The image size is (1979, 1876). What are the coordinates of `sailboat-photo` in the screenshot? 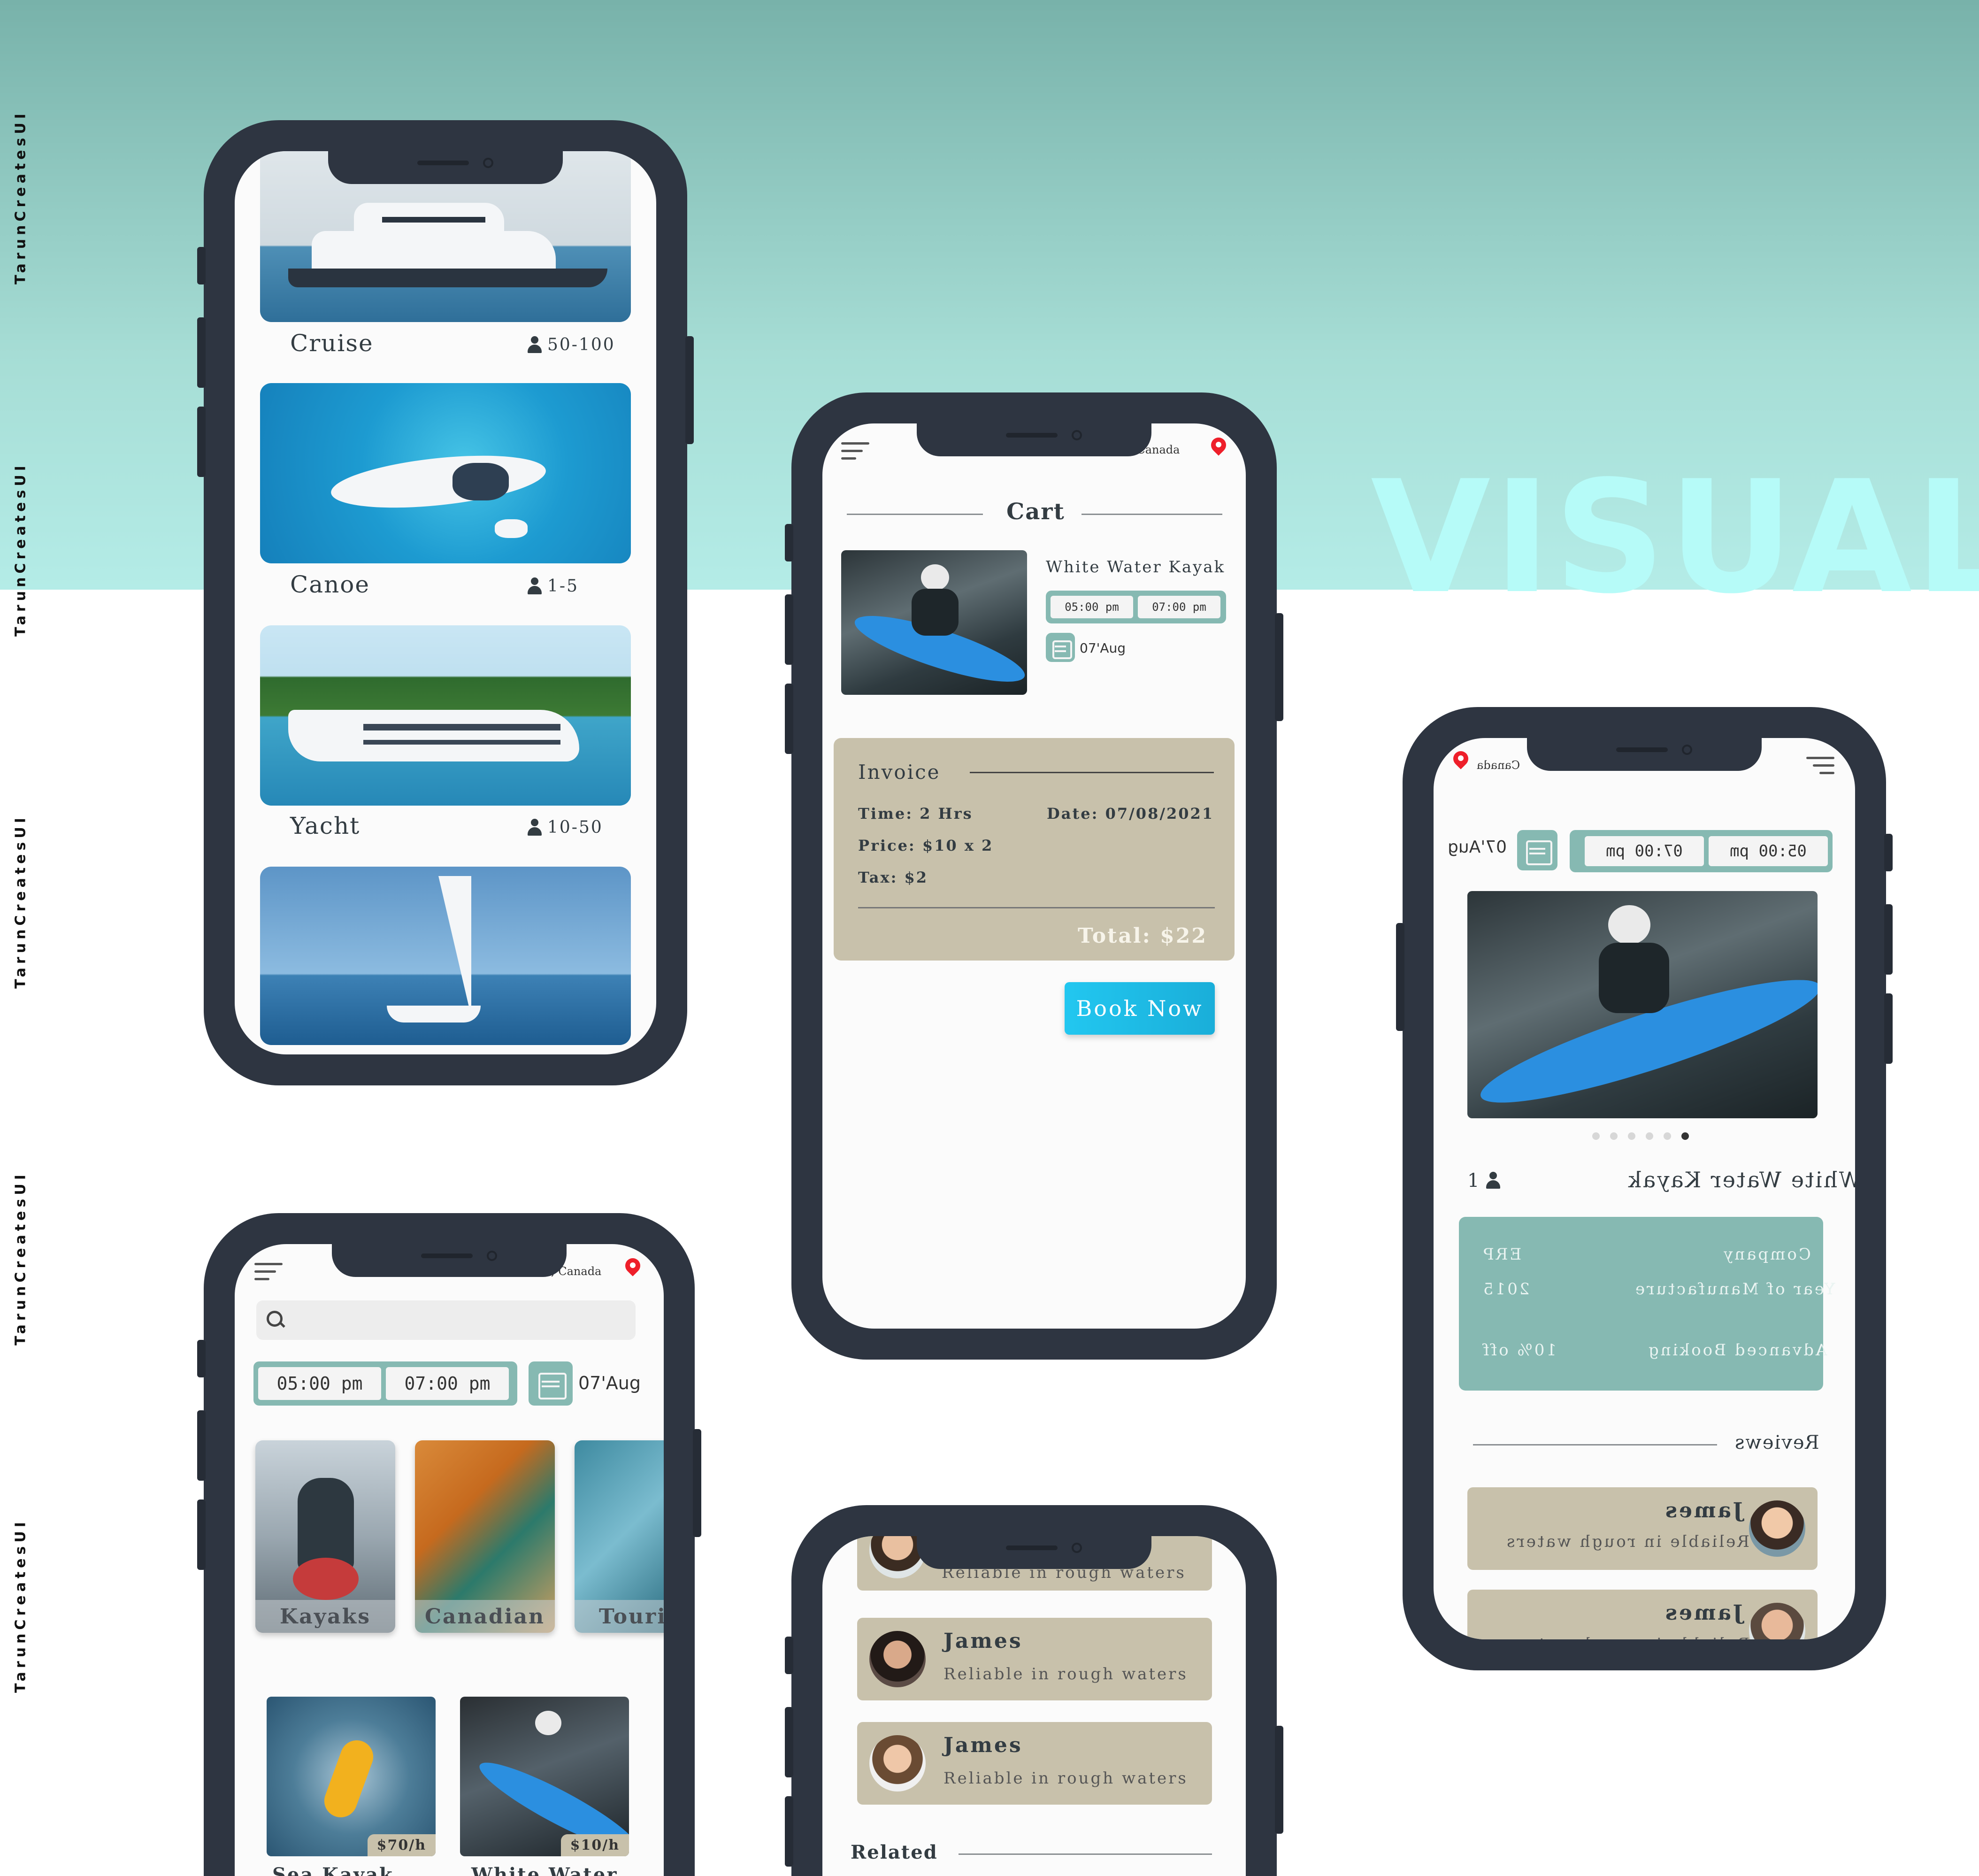 It's located at (445, 956).